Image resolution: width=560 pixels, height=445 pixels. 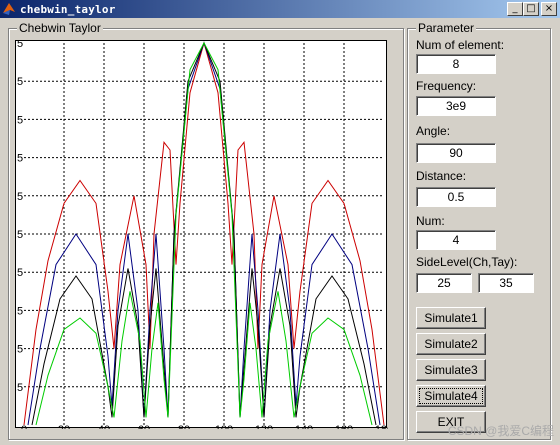 What do you see at coordinates (456, 64) in the screenshot?
I see `num-elements-input` at bounding box center [456, 64].